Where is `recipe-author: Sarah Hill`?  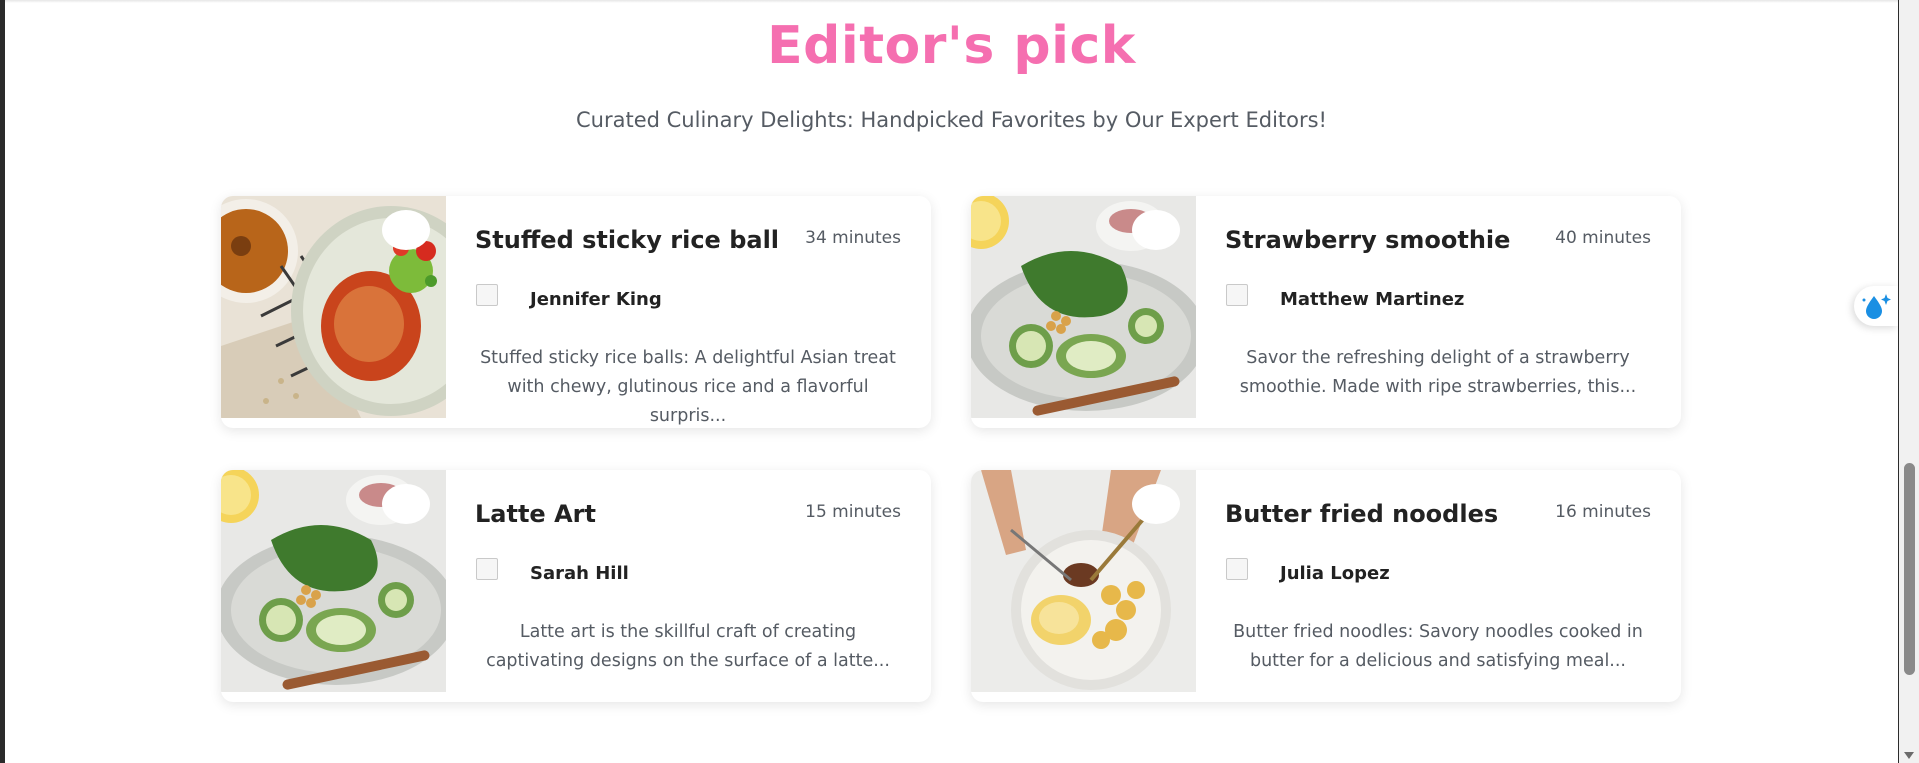
recipe-author: Sarah Hill is located at coordinates (579, 573).